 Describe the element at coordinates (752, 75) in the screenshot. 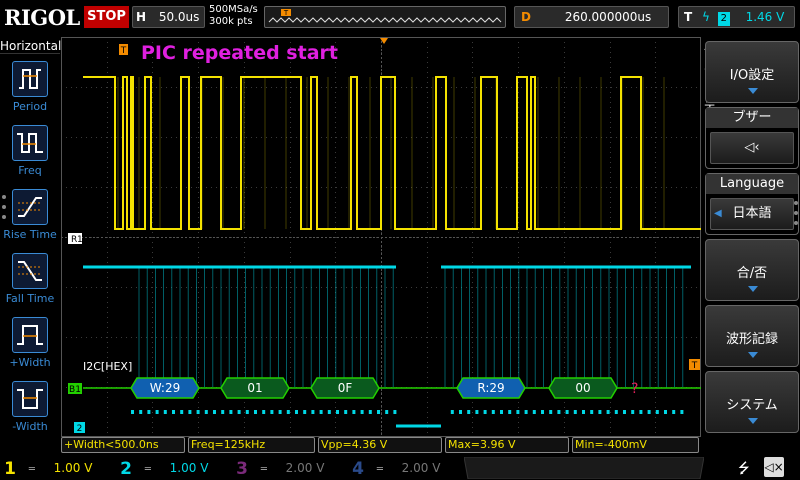

I see `io-settings-label: I/O設定` at that location.